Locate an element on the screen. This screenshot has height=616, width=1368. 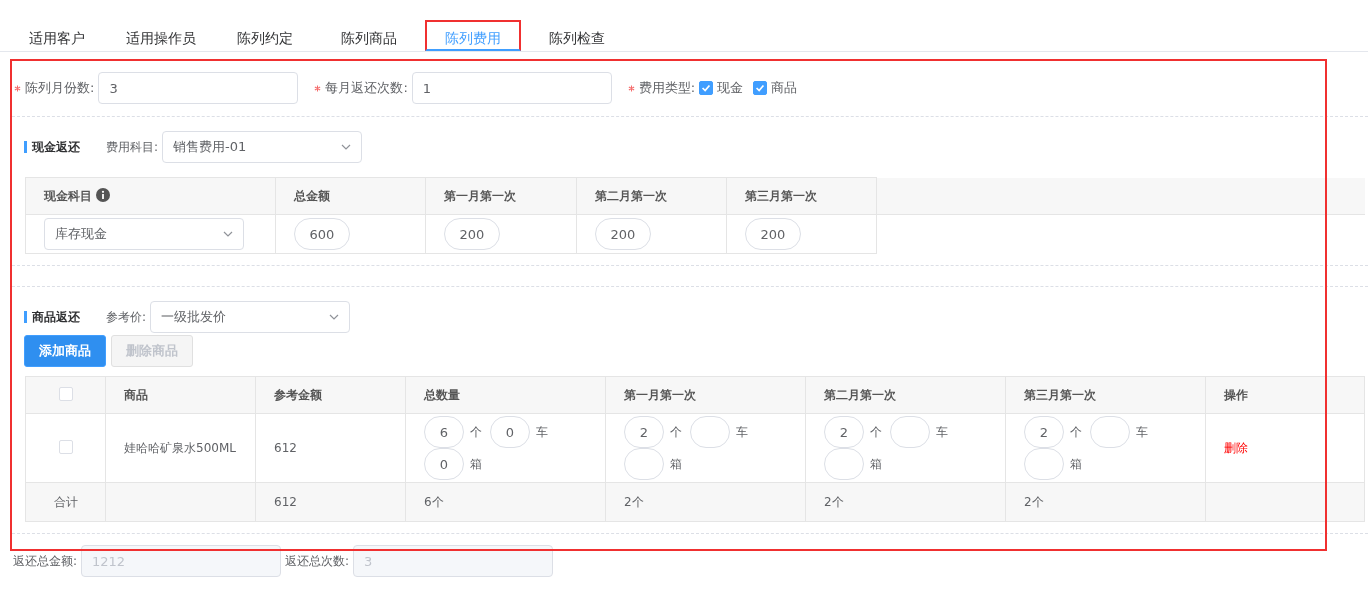
column-header: 总金额 is located at coordinates (350, 196).